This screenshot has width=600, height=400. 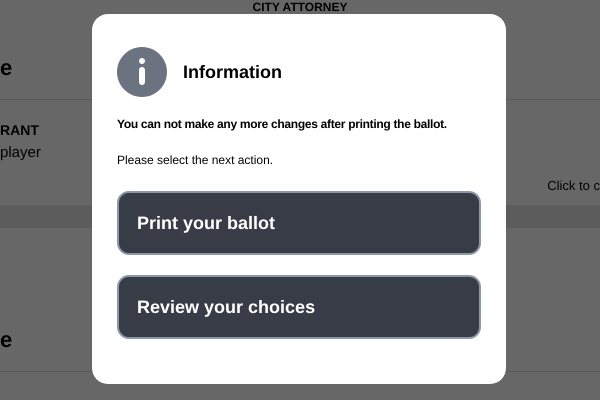 I want to click on message-text: Please select the next action., so click(x=195, y=160).